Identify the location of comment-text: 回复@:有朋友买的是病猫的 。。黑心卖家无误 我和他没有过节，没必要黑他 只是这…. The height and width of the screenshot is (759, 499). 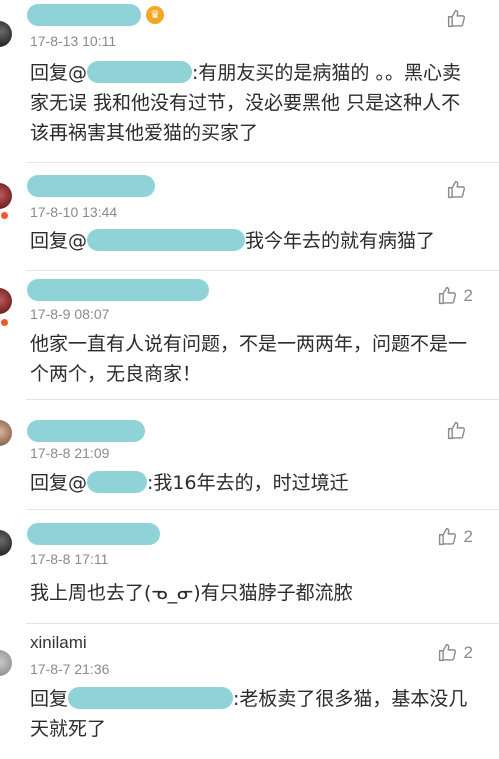
(252, 103).